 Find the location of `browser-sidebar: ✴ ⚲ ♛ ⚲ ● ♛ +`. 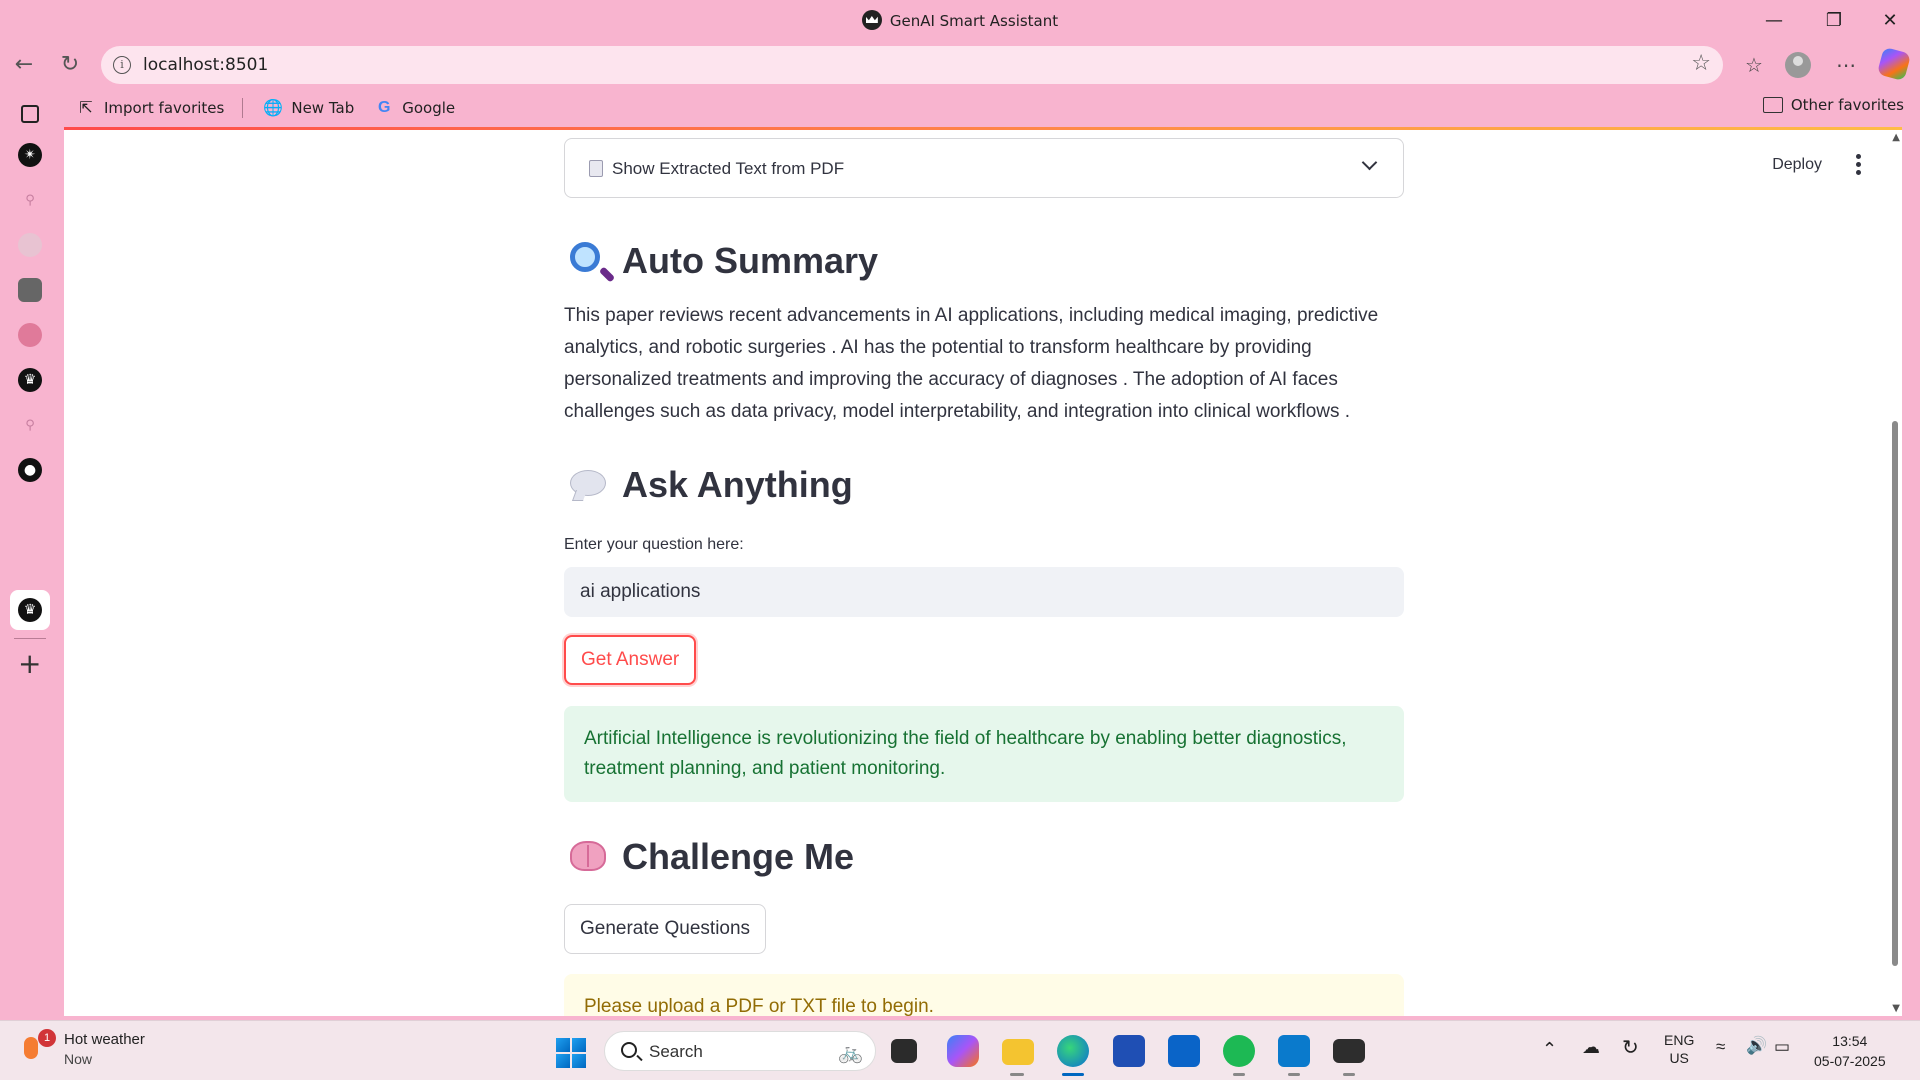

browser-sidebar: ✴ ⚲ ♛ ⚲ ● ♛ + is located at coordinates (30, 560).